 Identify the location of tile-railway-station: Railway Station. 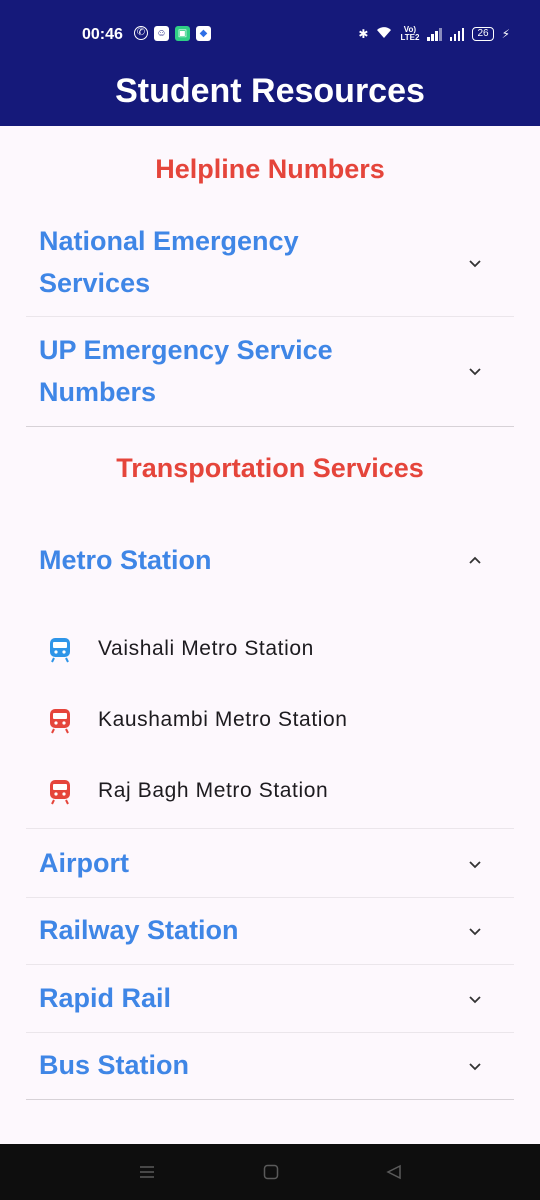
(270, 931).